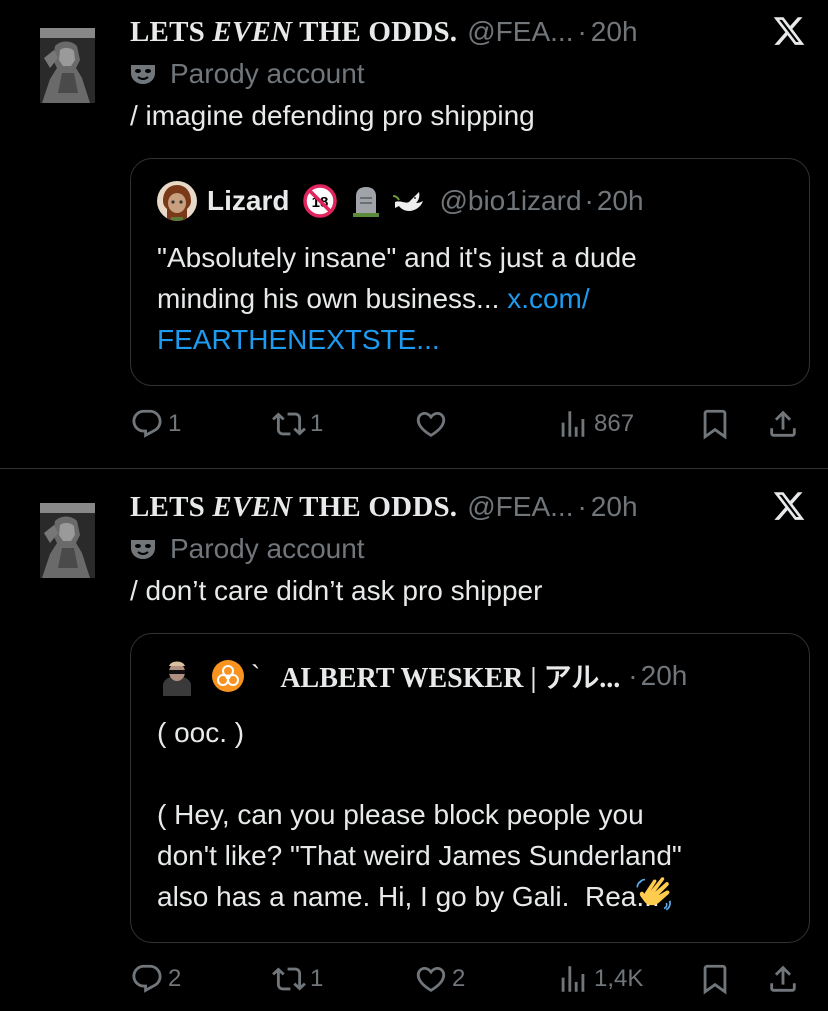 The width and height of the screenshot is (828, 1011). I want to click on action-bar: 2 1 2 1,4K, so click(469, 979).